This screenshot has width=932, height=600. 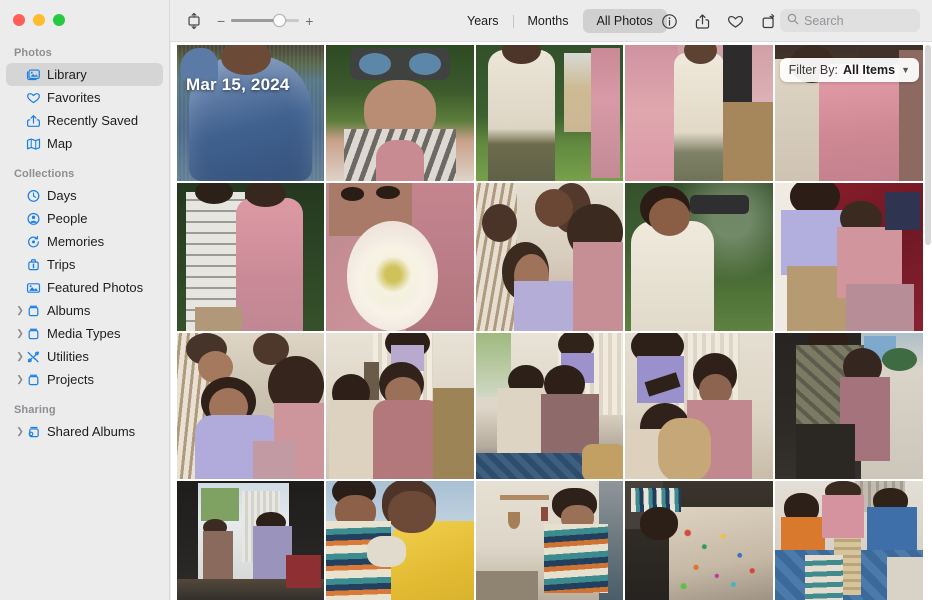 What do you see at coordinates (76, 241) in the screenshot?
I see `sidebar-item-label: Memories` at bounding box center [76, 241].